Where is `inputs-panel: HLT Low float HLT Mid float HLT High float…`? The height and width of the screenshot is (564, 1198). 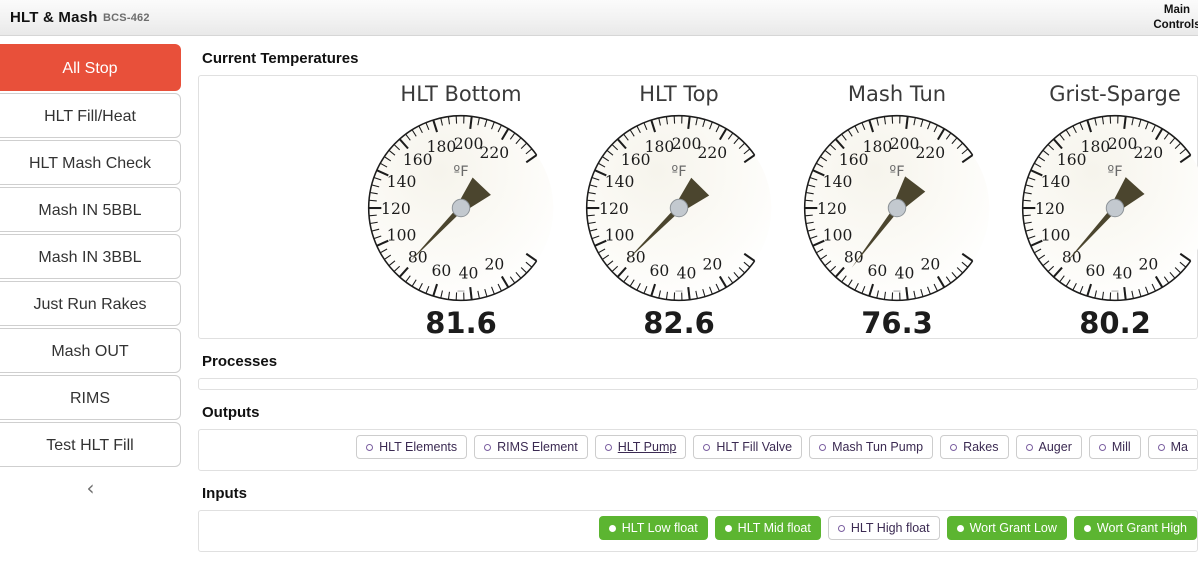 inputs-panel: HLT Low float HLT Mid float HLT High float… is located at coordinates (698, 531).